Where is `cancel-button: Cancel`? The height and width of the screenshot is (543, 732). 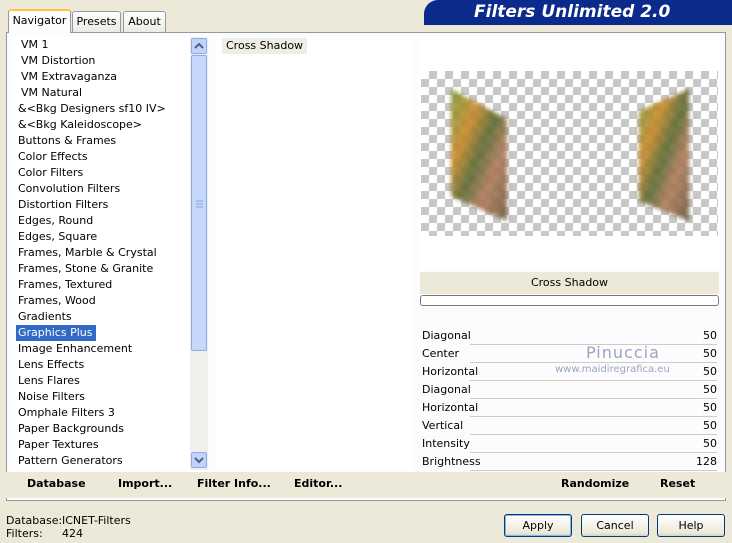
cancel-button: Cancel is located at coordinates (615, 525).